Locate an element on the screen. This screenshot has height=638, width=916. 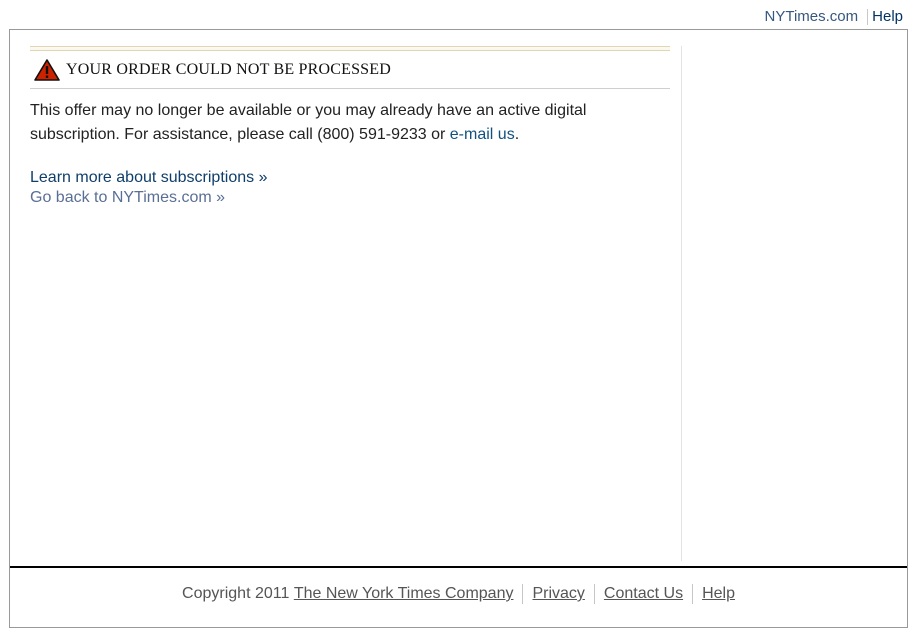
page-title: YOUR ORDER COULD NOT BE PROCESSED is located at coordinates (229, 69).